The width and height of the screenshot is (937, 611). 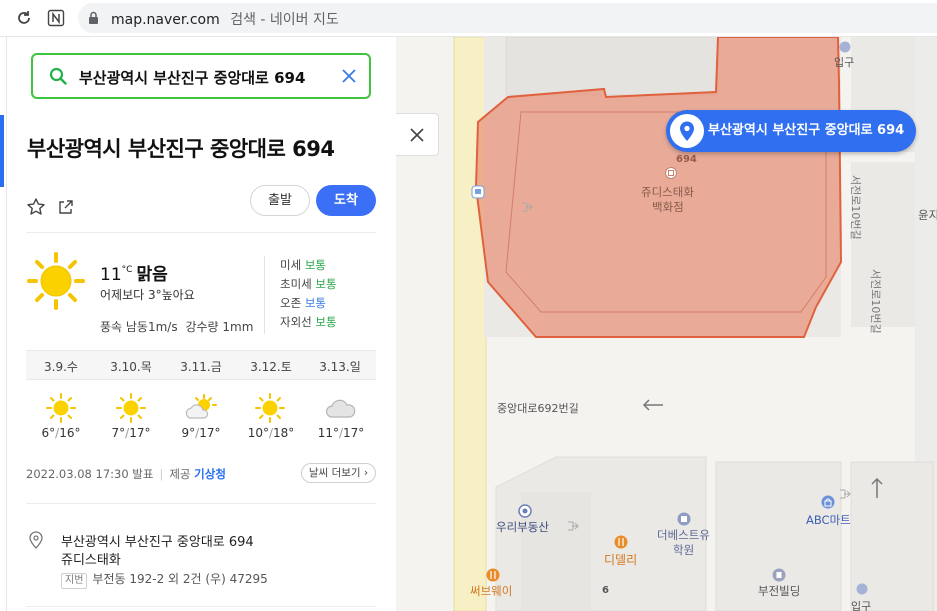 I want to click on naver-extension-icon, so click(x=56, y=18).